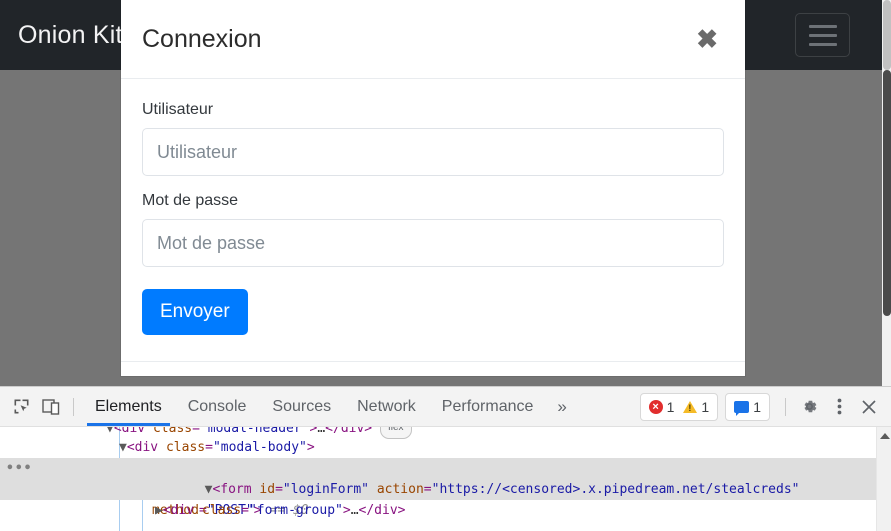 Image resolution: width=891 pixels, height=531 pixels. I want to click on page-scrollbar, so click(886, 193).